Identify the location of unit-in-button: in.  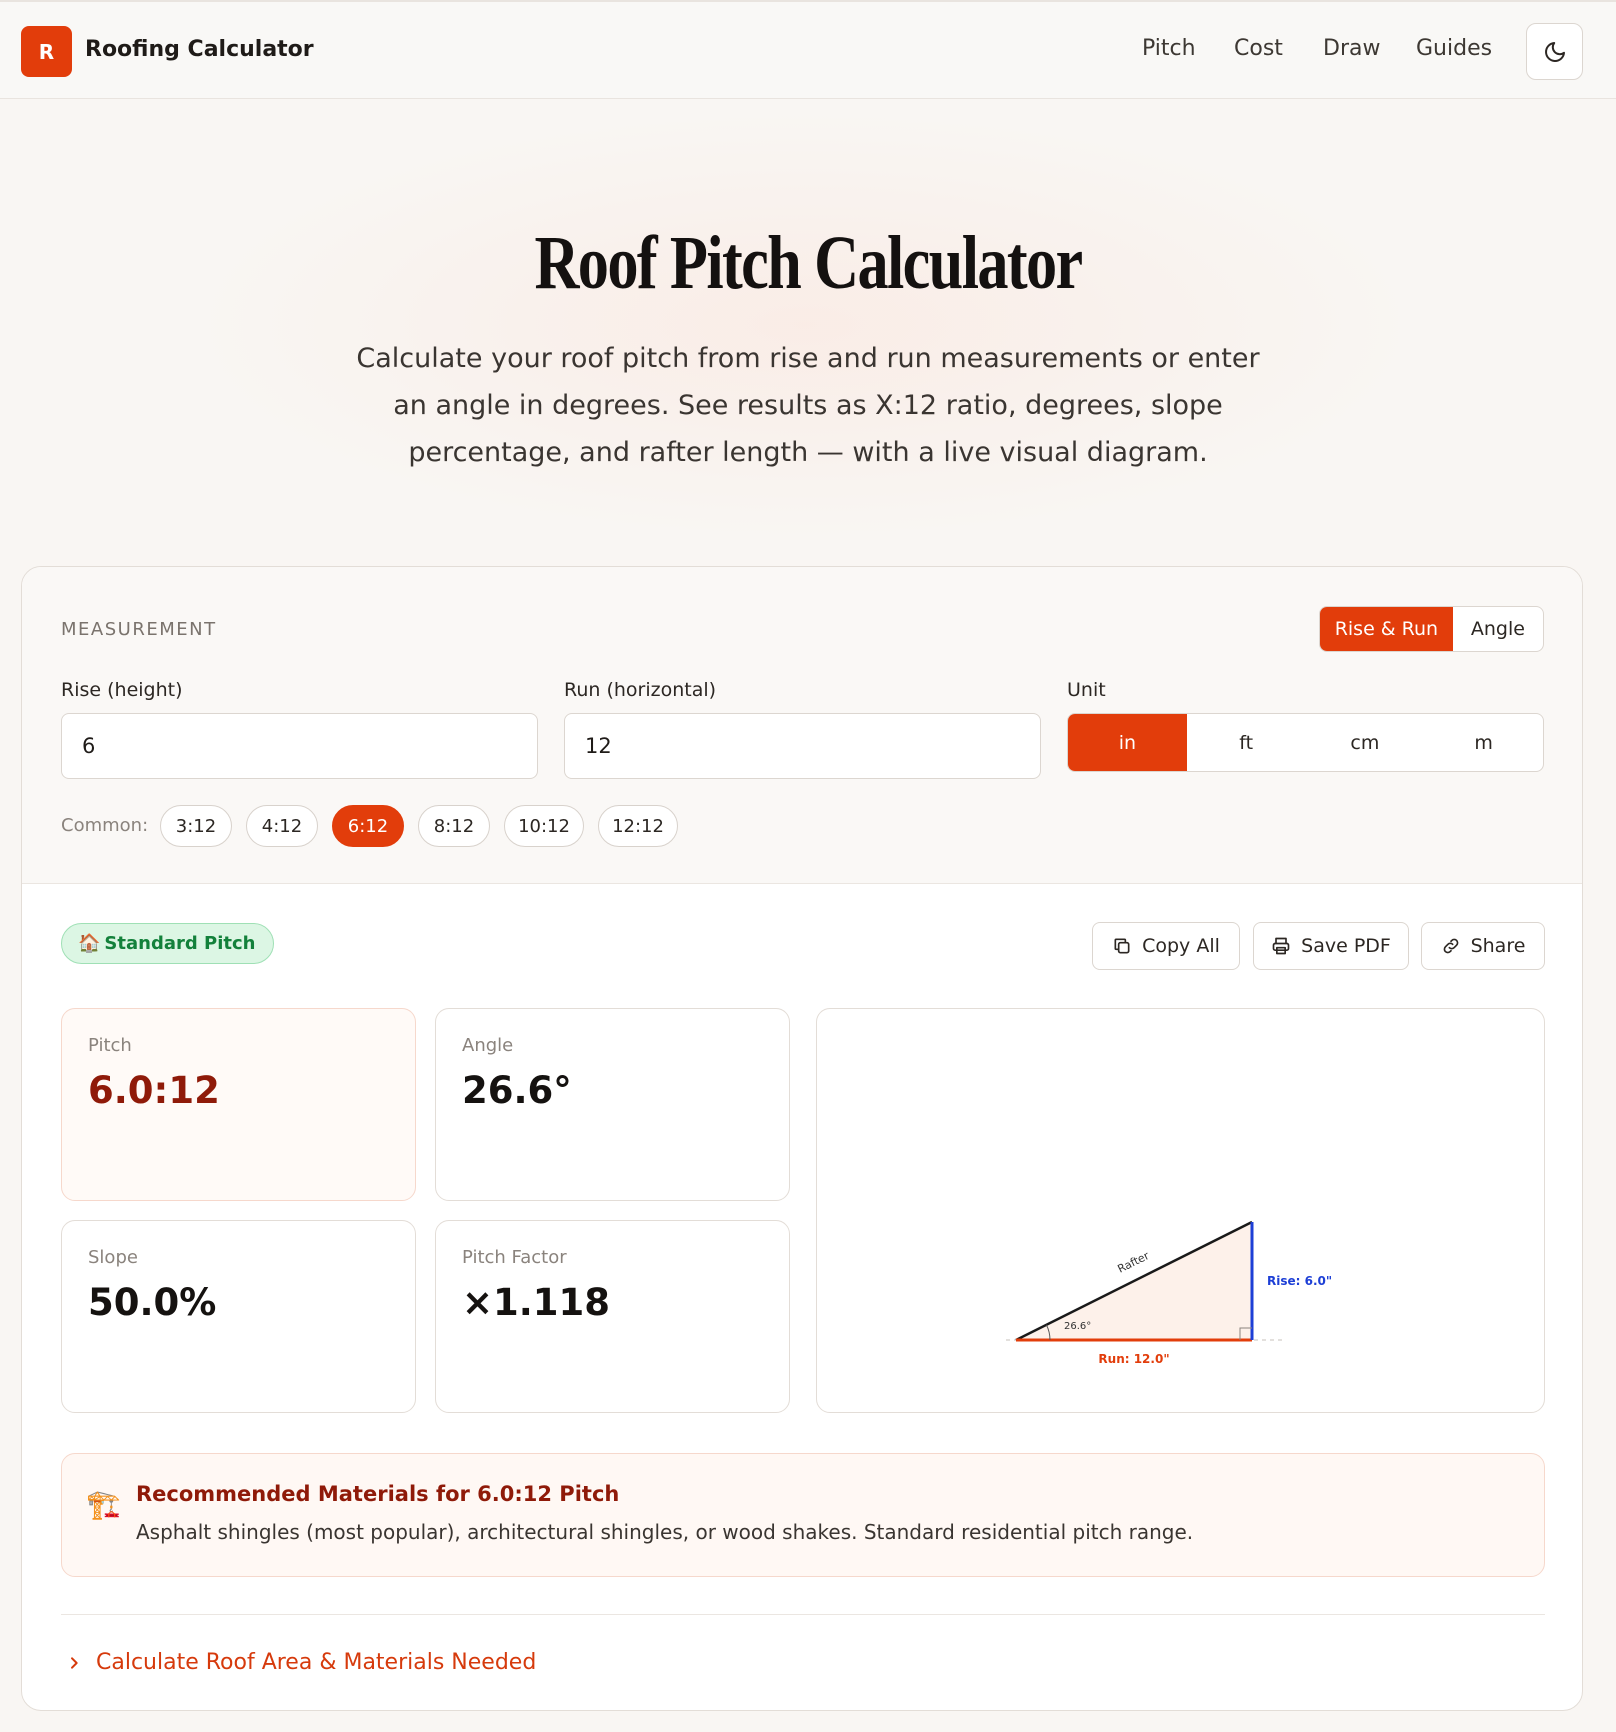
(1127, 742).